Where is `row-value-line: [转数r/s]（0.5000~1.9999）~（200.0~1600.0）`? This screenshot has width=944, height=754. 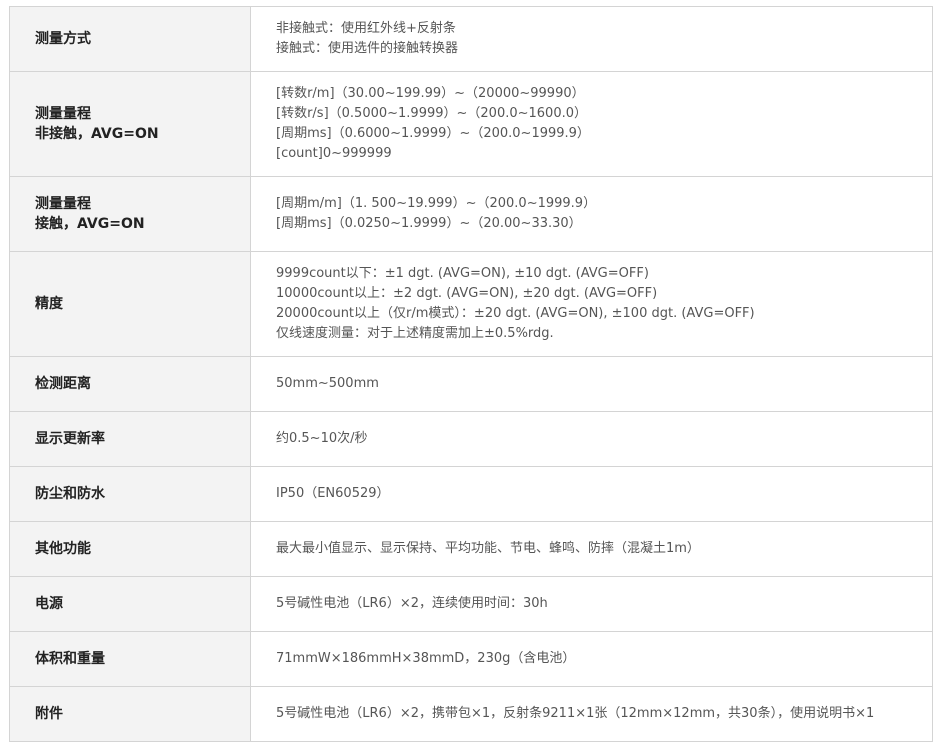
row-value-line: [转数r/s]（0.5000~1.9999）~（200.0~1600.0） is located at coordinates (431, 113).